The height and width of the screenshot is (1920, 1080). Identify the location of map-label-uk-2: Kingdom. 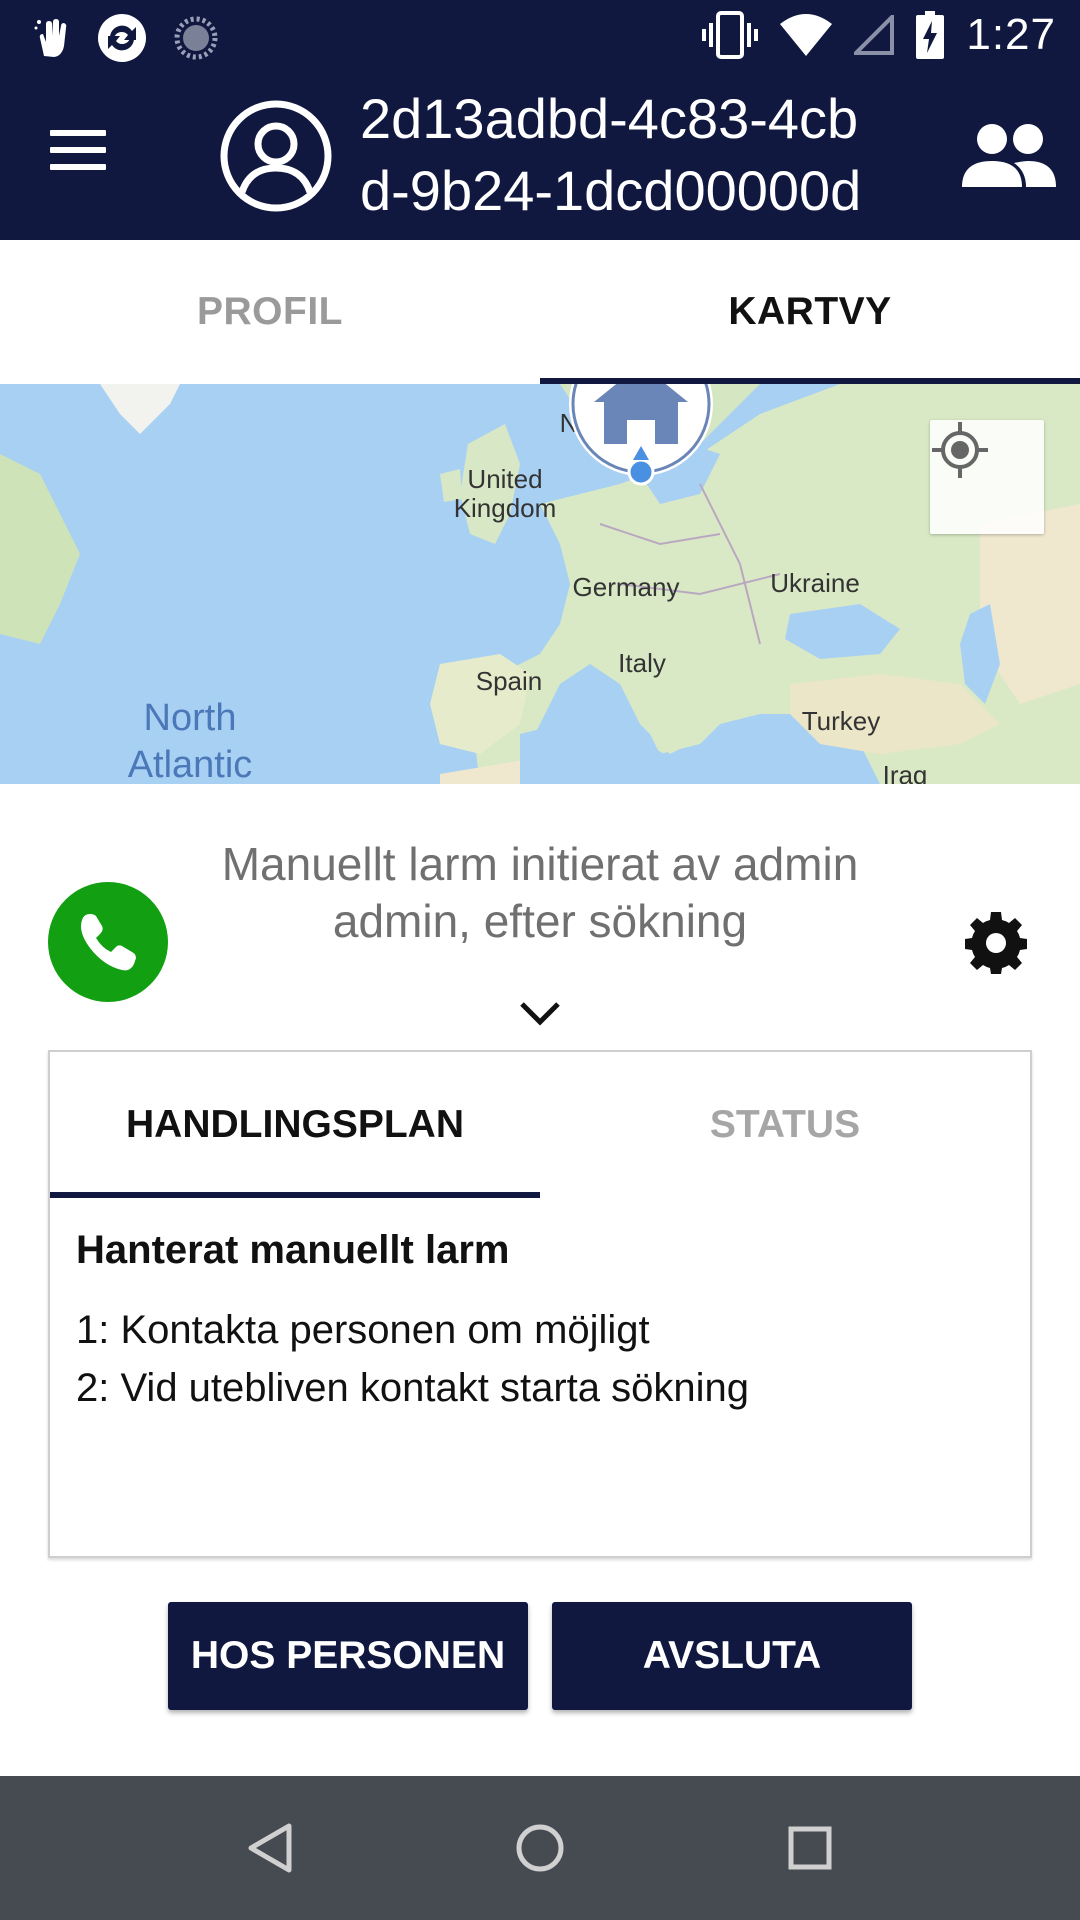
(505, 508).